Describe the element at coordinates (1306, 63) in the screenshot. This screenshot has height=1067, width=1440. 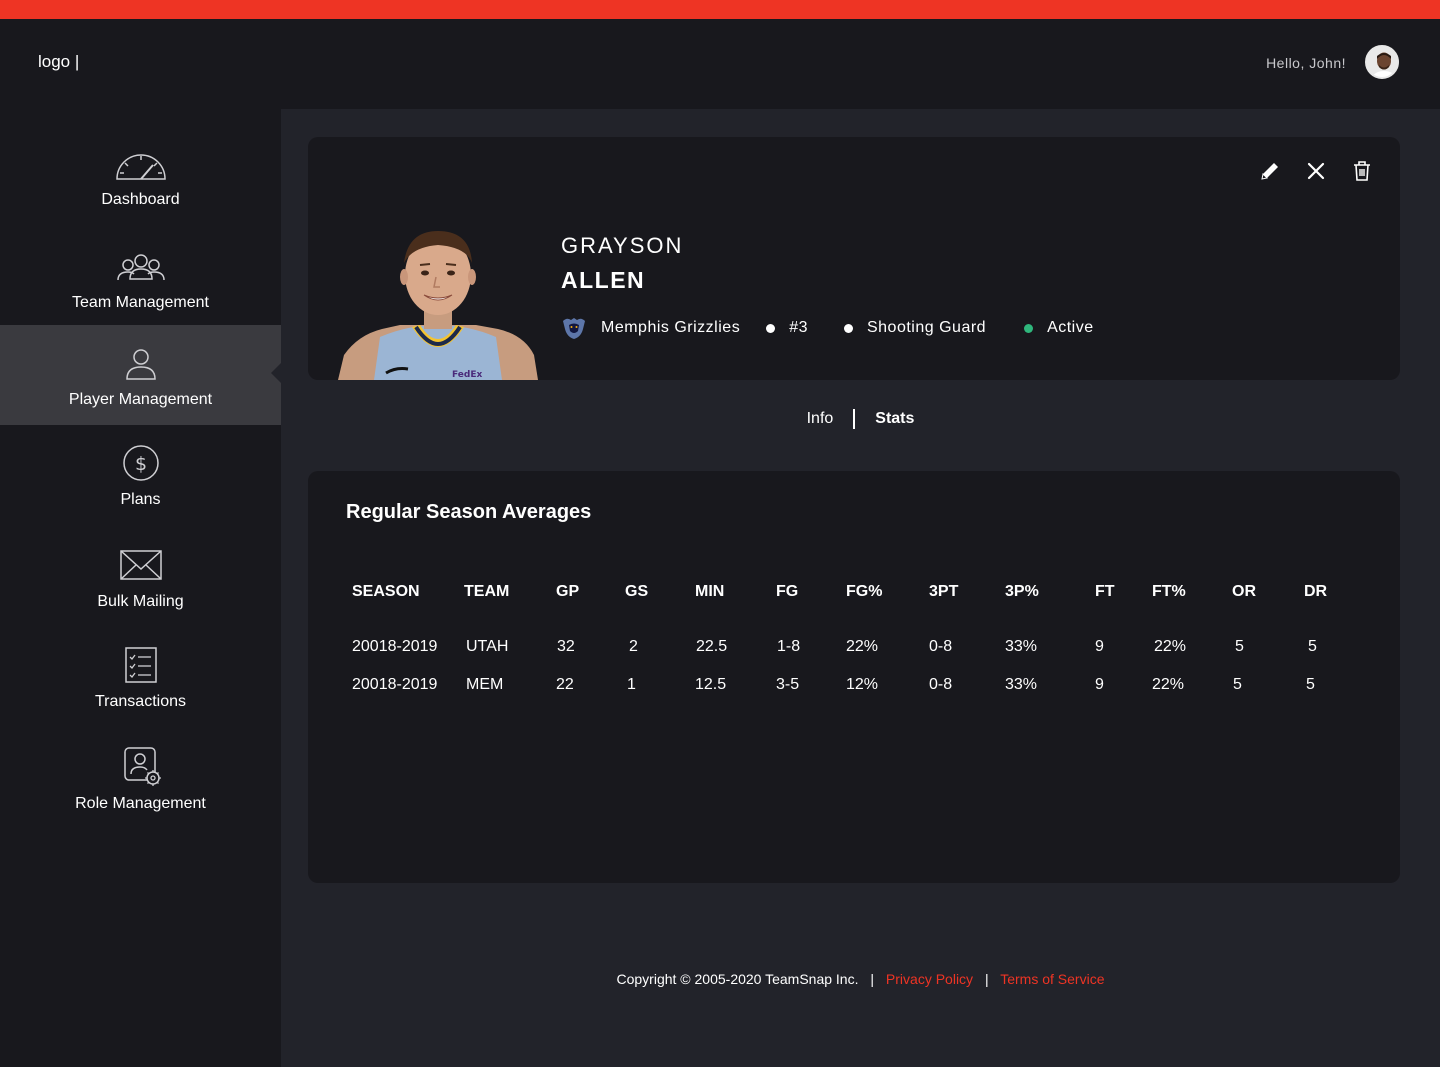
I see `greeting-text: Hello, John!` at that location.